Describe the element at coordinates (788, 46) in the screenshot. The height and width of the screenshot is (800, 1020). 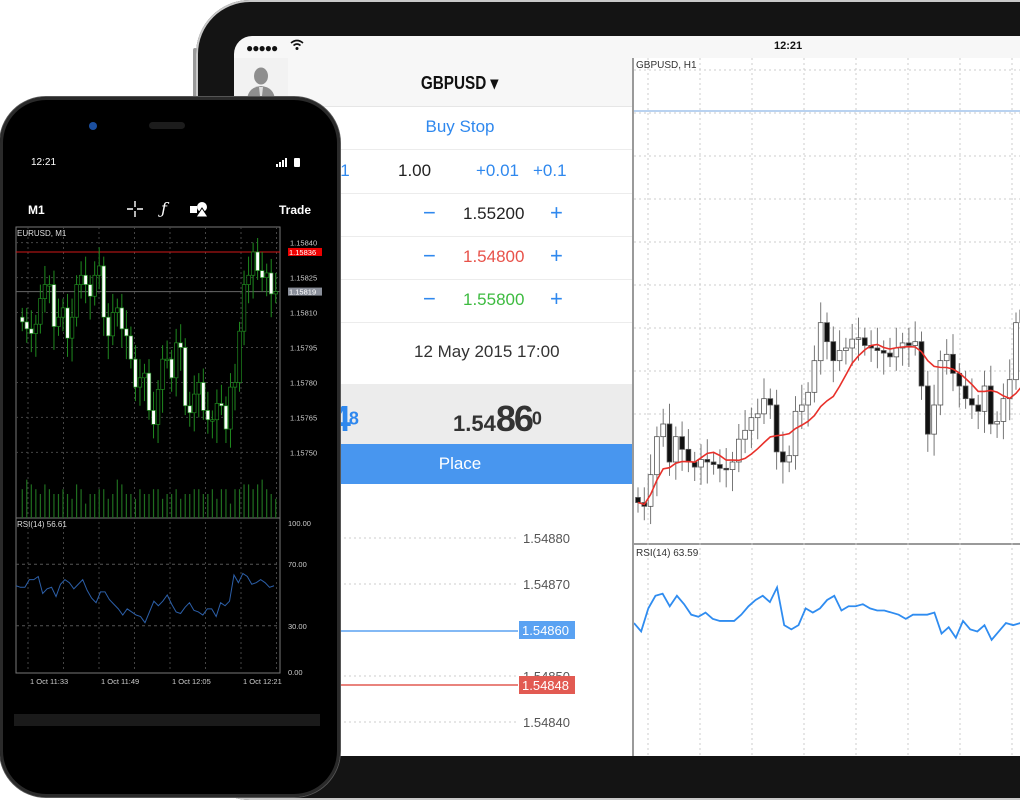
I see `tablet-clock: 12:21` at that location.